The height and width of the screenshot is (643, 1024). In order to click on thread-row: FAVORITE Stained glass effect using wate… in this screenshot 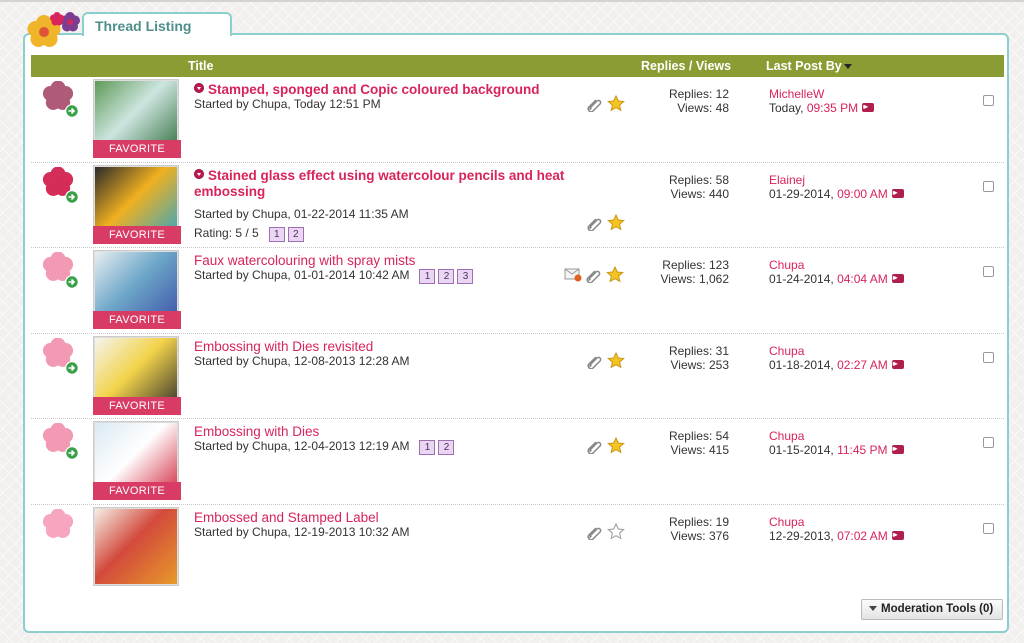, I will do `click(517, 206)`.